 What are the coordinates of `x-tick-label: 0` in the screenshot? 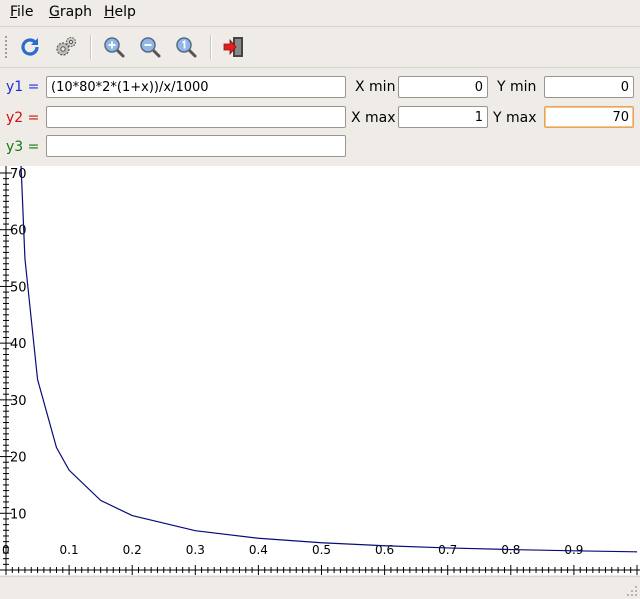 It's located at (6, 550).